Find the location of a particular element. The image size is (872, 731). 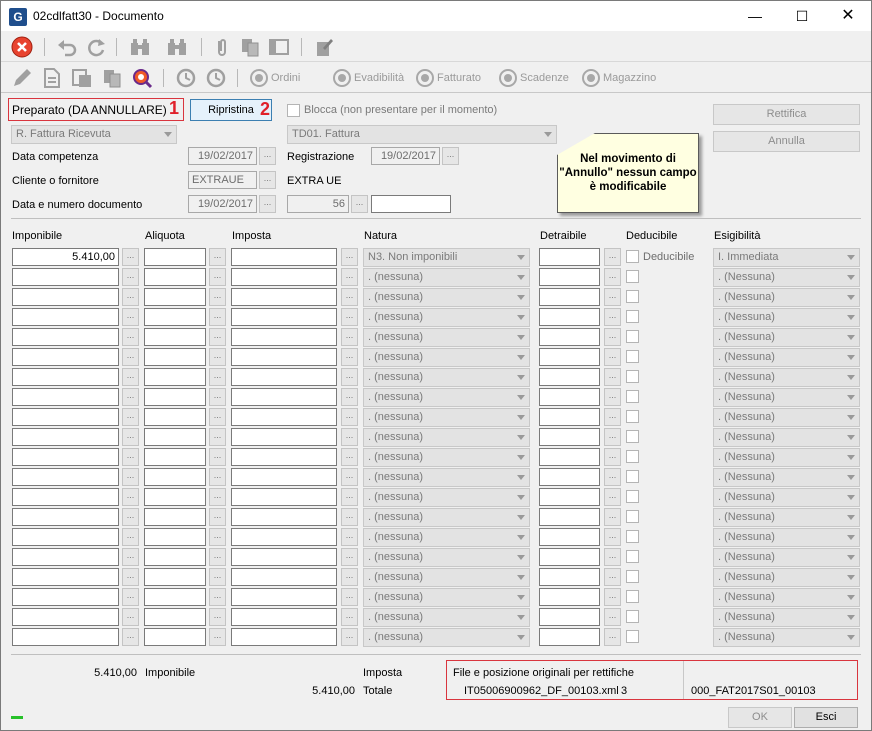

data-documento-field: 19/02/2017 is located at coordinates (222, 204).